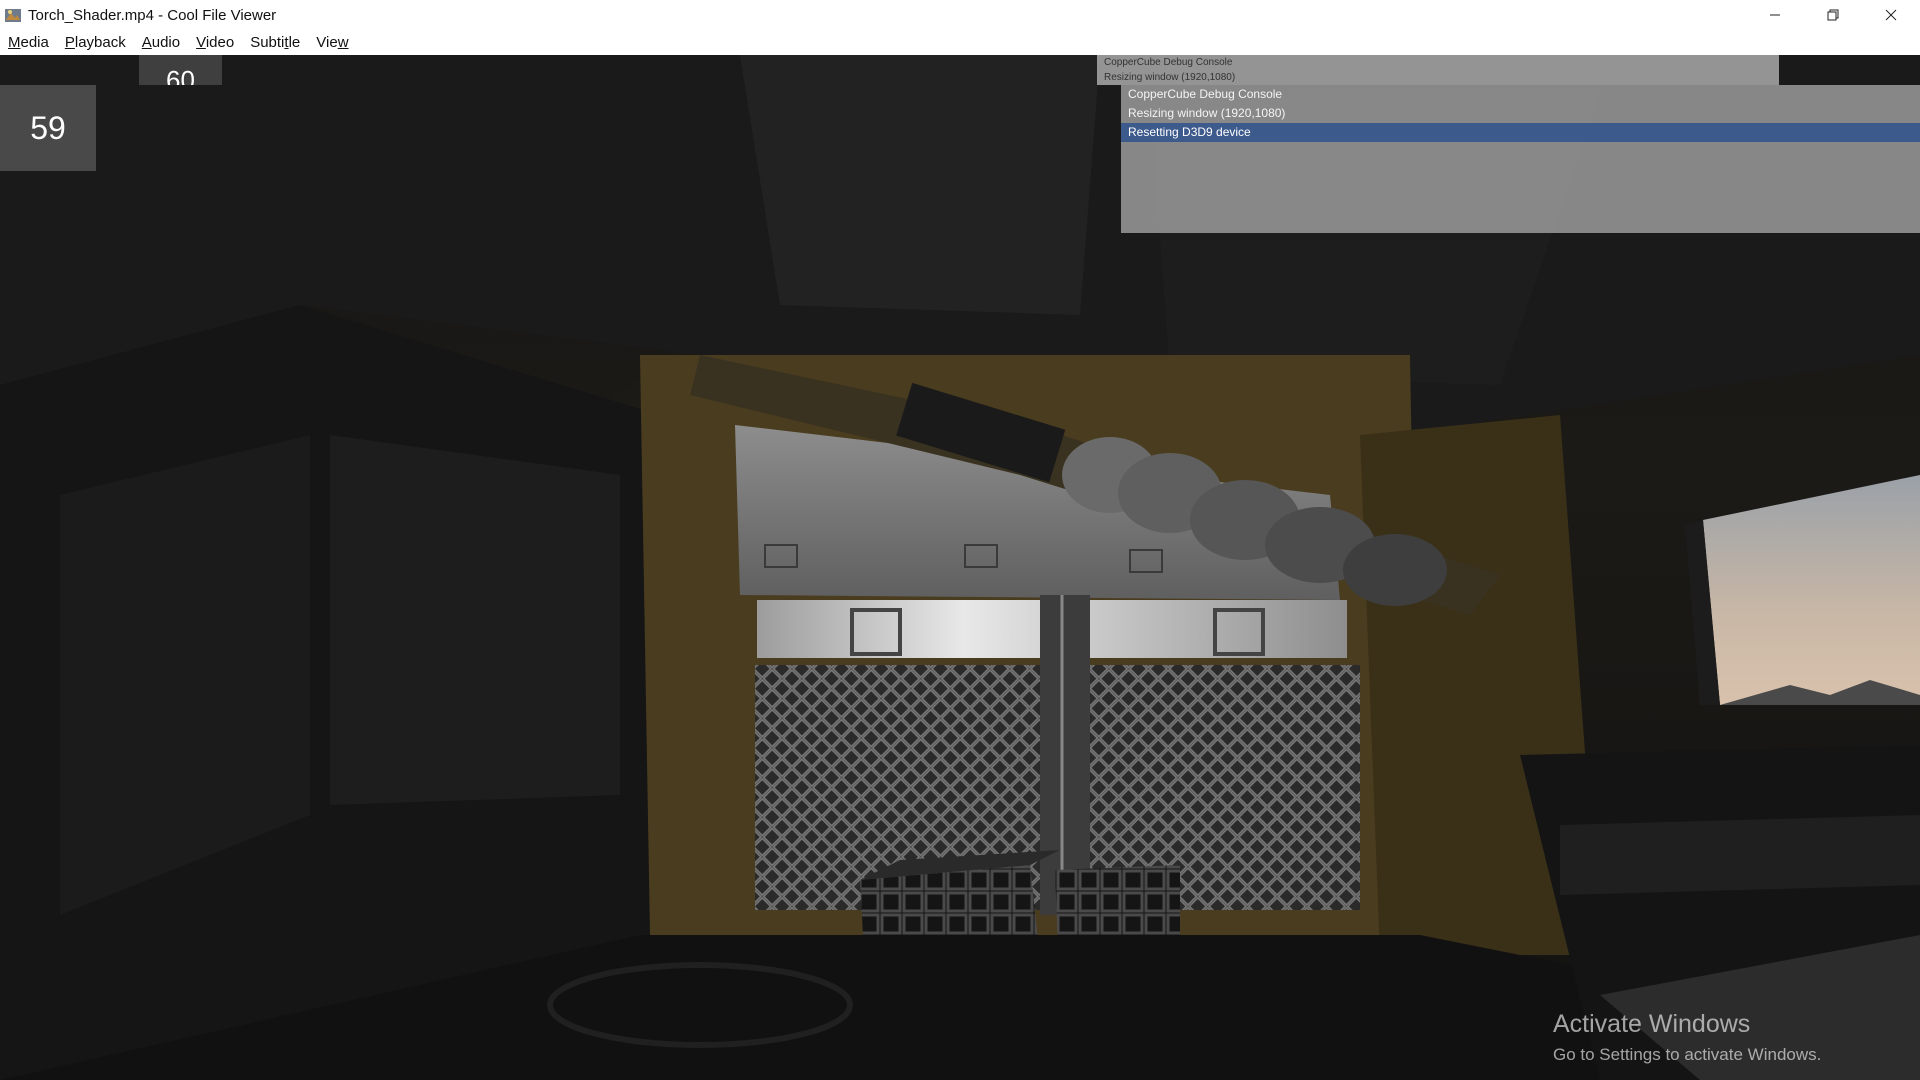 This screenshot has width=1920, height=1080. I want to click on console-ghost-line: Resizing window (1920,1080), so click(1170, 77).